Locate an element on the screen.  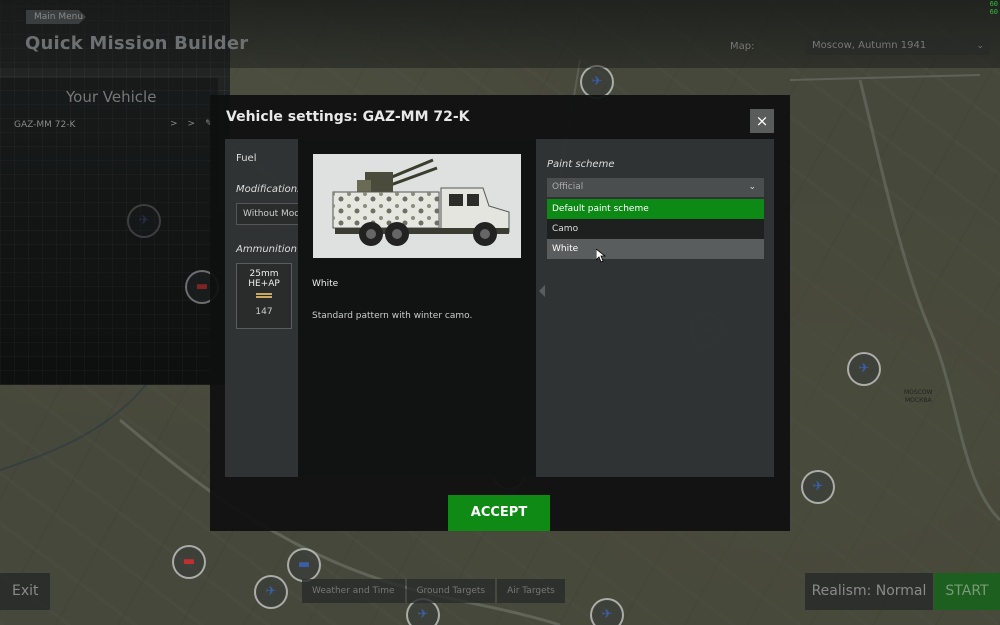
paint-option-camo: Camo is located at coordinates (655, 229).